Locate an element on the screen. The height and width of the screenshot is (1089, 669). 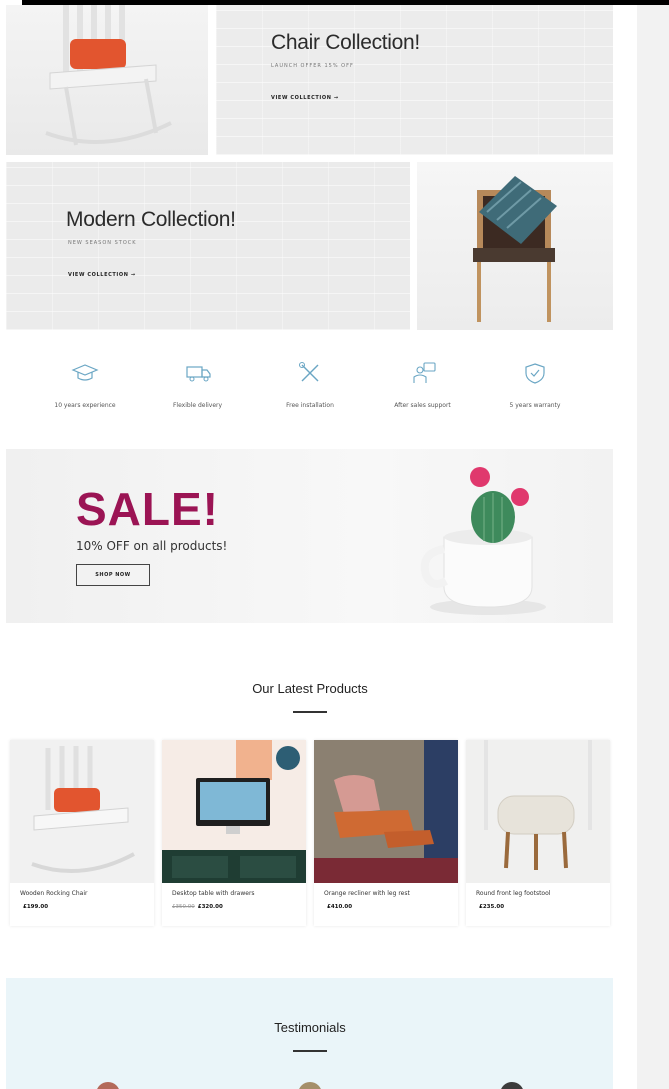
product-current-price: £235.00 is located at coordinates (492, 907).